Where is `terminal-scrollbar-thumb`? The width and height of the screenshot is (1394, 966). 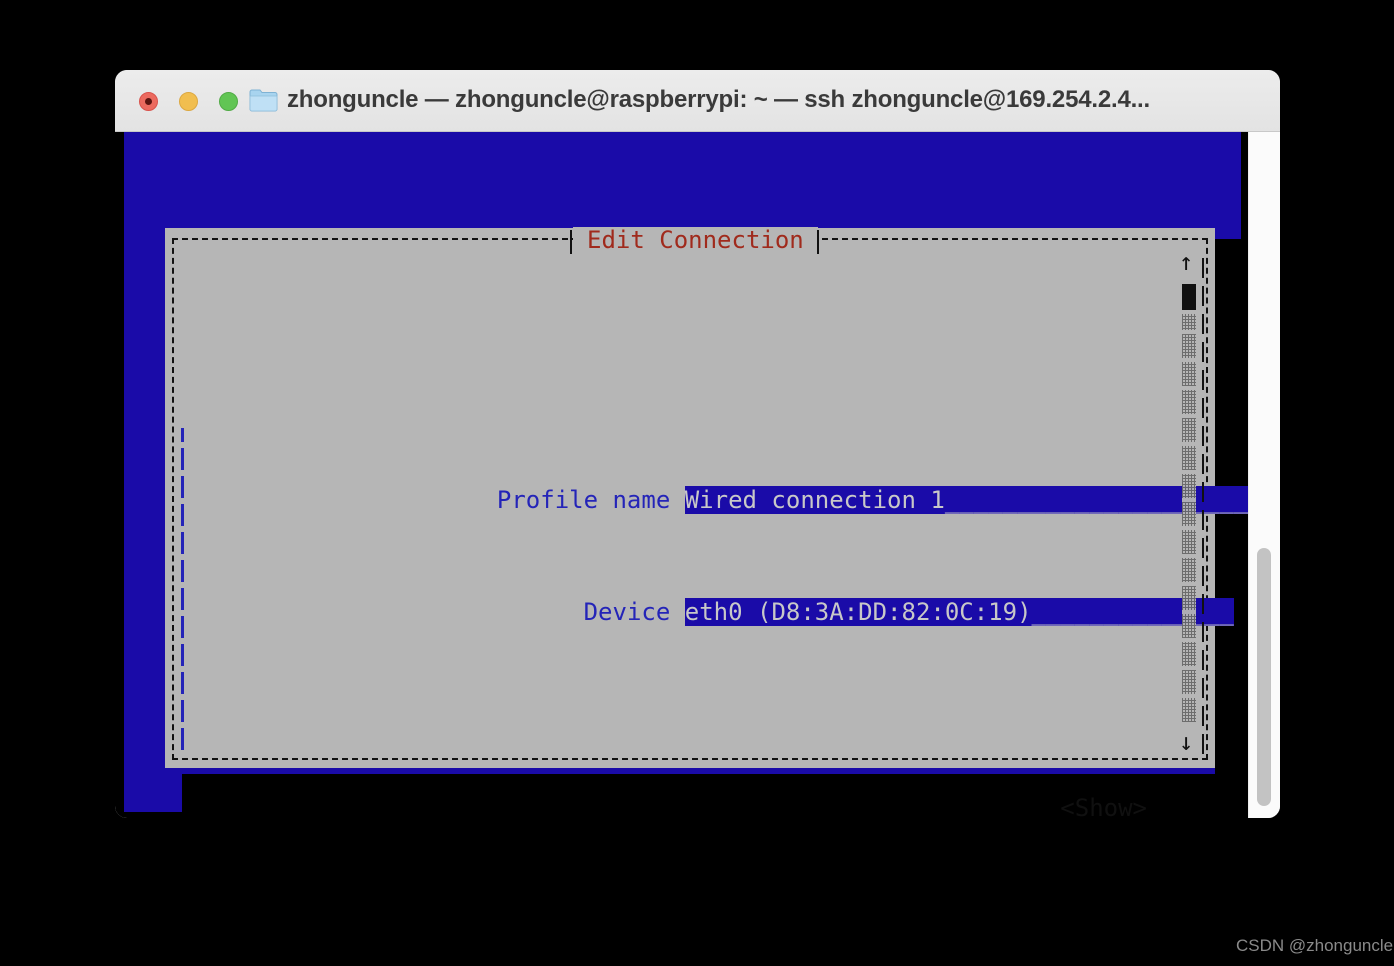 terminal-scrollbar-thumb is located at coordinates (1264, 677).